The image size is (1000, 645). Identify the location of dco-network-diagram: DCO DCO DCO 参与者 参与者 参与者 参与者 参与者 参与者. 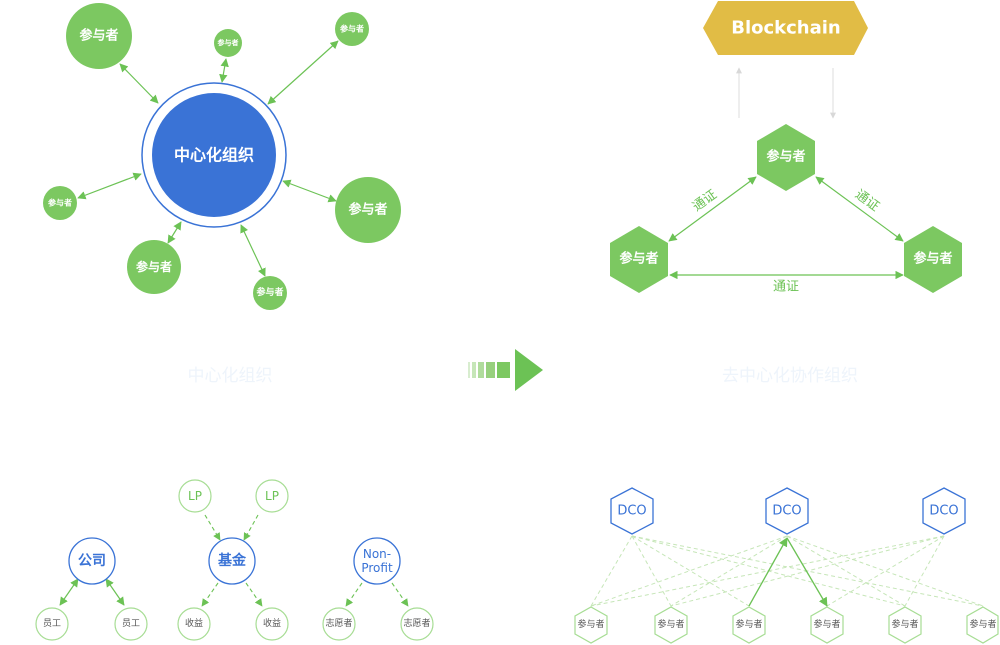
(786, 565).